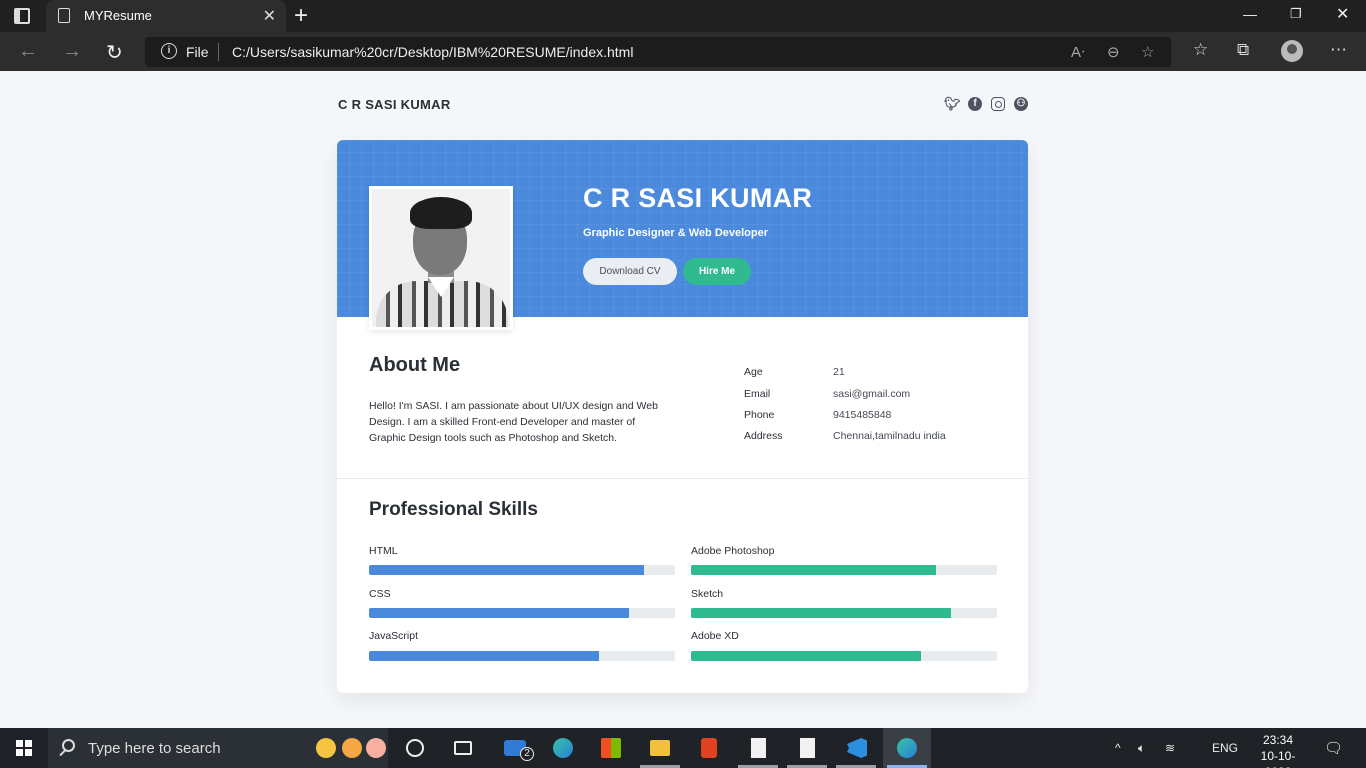 This screenshot has height=768, width=1366. Describe the element at coordinates (24, 748) in the screenshot. I see `windows-start-icon` at that location.